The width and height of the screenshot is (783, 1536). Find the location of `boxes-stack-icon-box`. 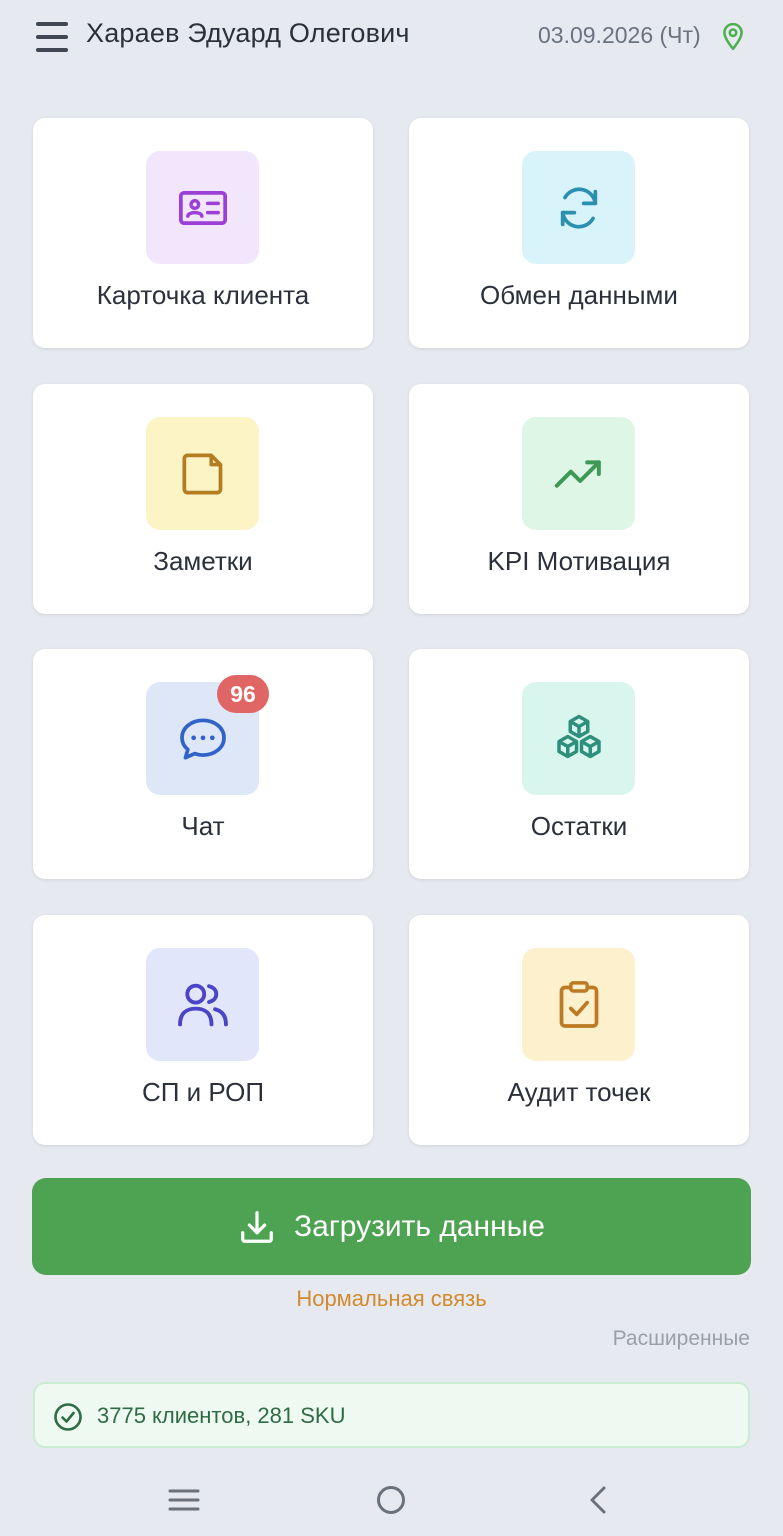

boxes-stack-icon-box is located at coordinates (578, 738).